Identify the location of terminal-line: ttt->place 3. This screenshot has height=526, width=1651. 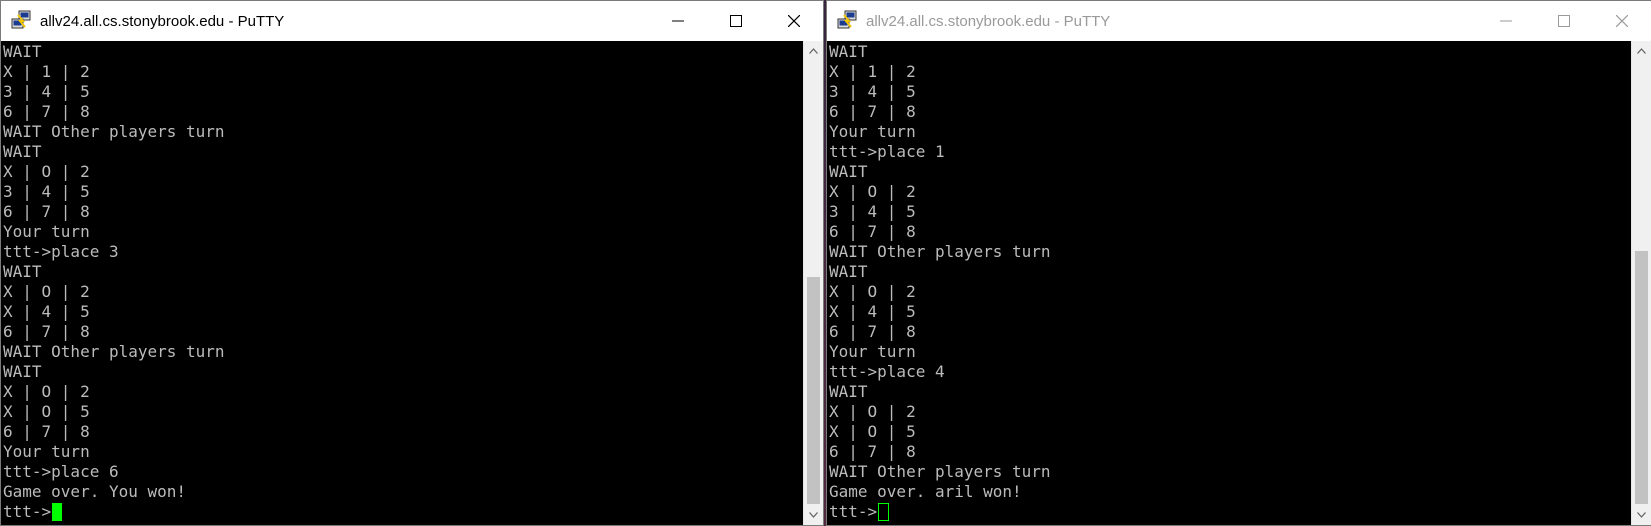
(61, 251).